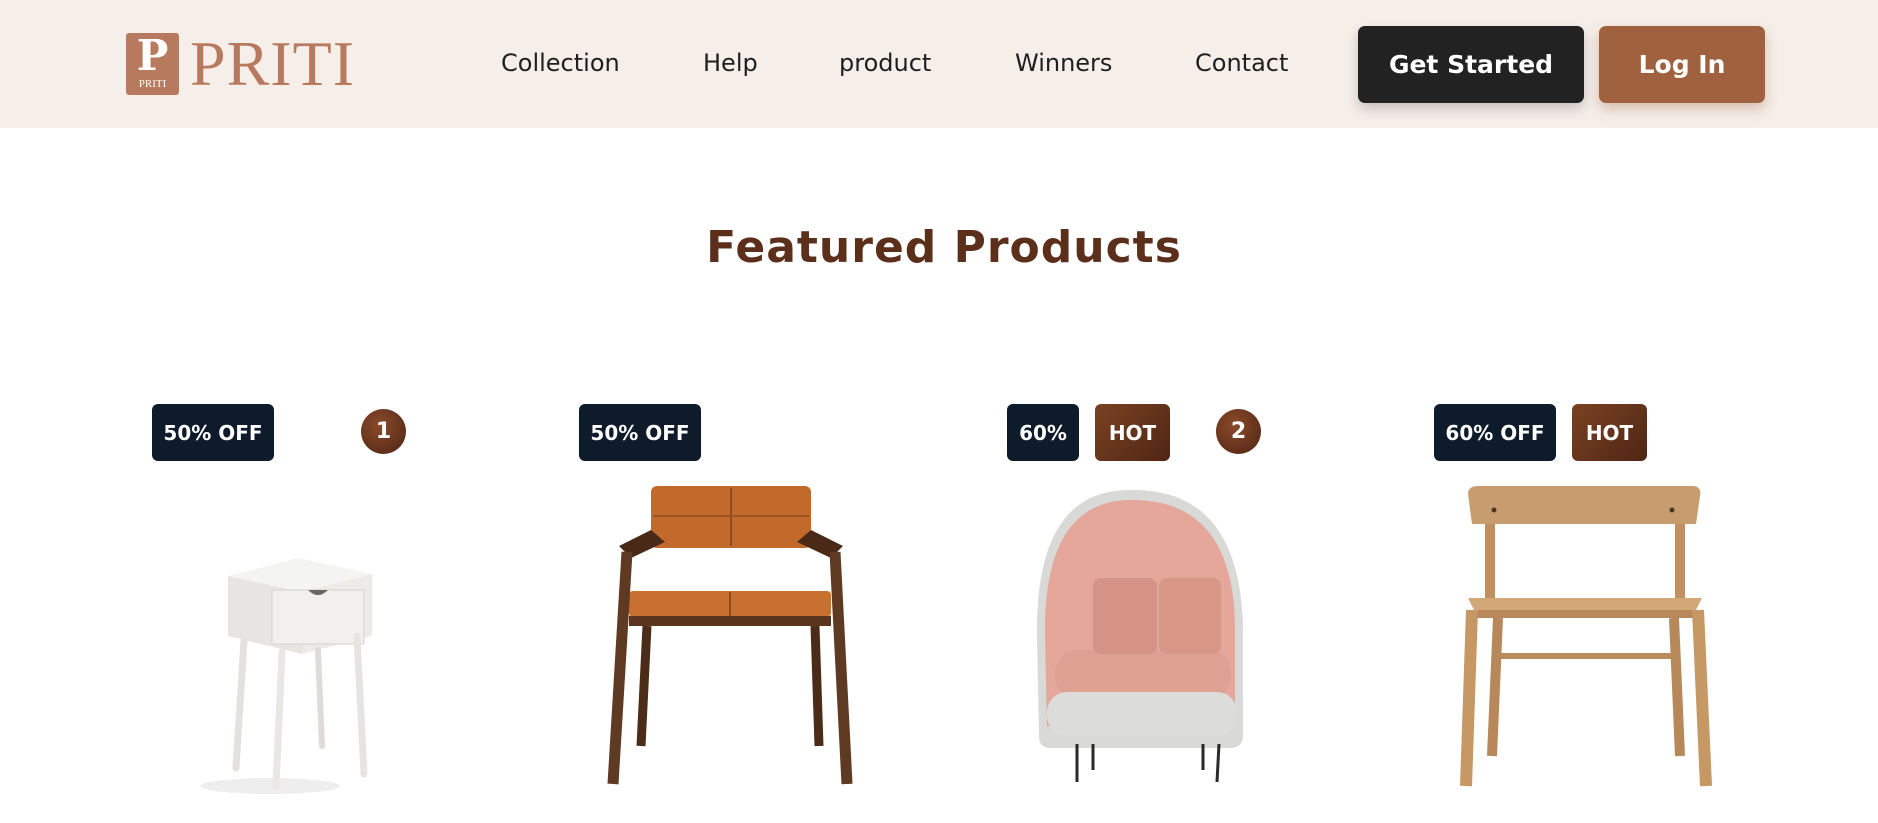 This screenshot has height=823, width=1878. Describe the element at coordinates (1238, 431) in the screenshot. I see `product-number-badge: 2` at that location.